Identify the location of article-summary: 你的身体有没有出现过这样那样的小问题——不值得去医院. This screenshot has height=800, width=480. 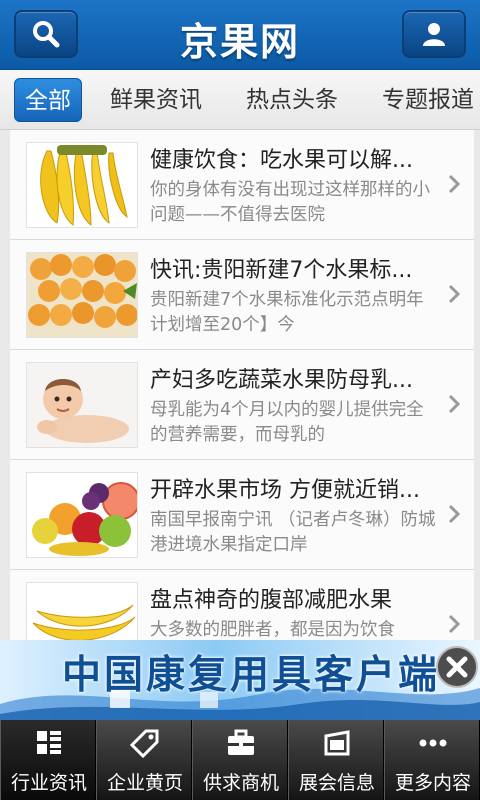
(290, 202).